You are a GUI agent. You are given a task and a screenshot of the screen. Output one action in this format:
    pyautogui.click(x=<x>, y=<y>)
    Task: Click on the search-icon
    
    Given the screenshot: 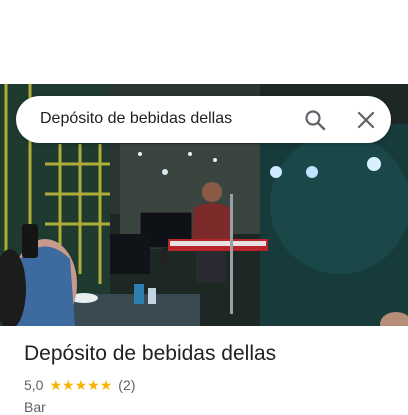 What is the action you would take?
    pyautogui.click(x=315, y=120)
    